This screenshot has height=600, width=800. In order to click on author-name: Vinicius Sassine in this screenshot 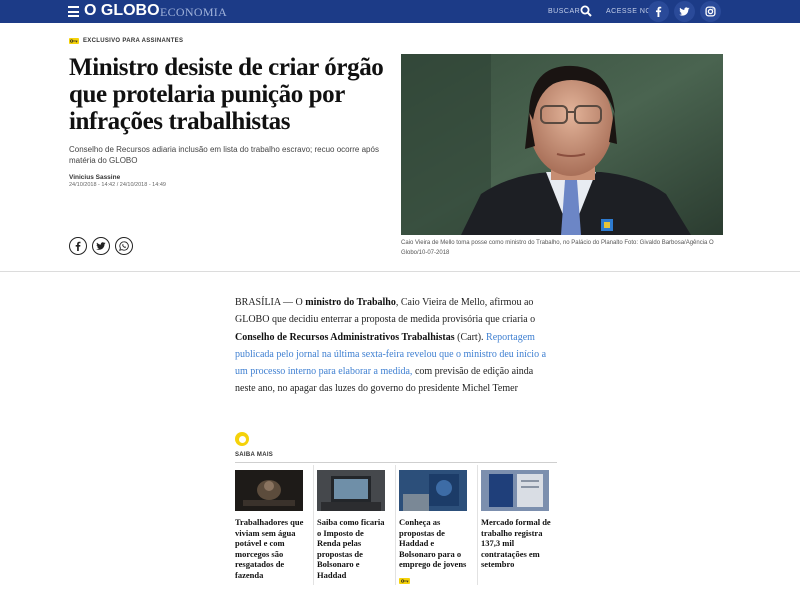, I will do `click(94, 177)`.